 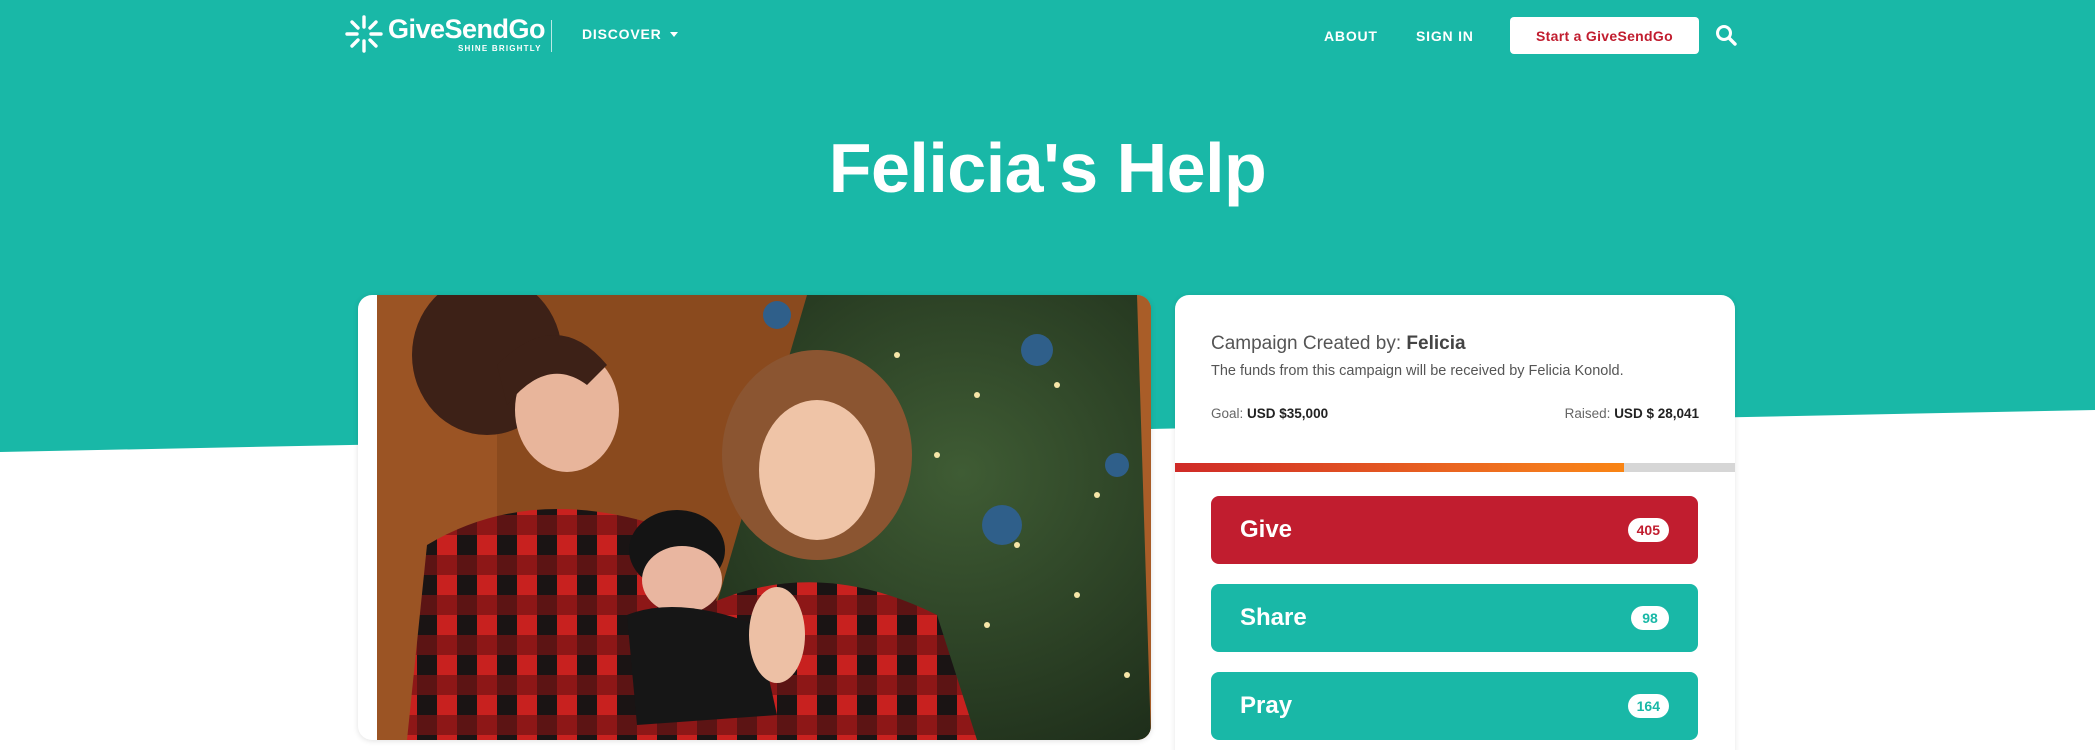 I want to click on discover-menu: DISCOVER, so click(x=630, y=34).